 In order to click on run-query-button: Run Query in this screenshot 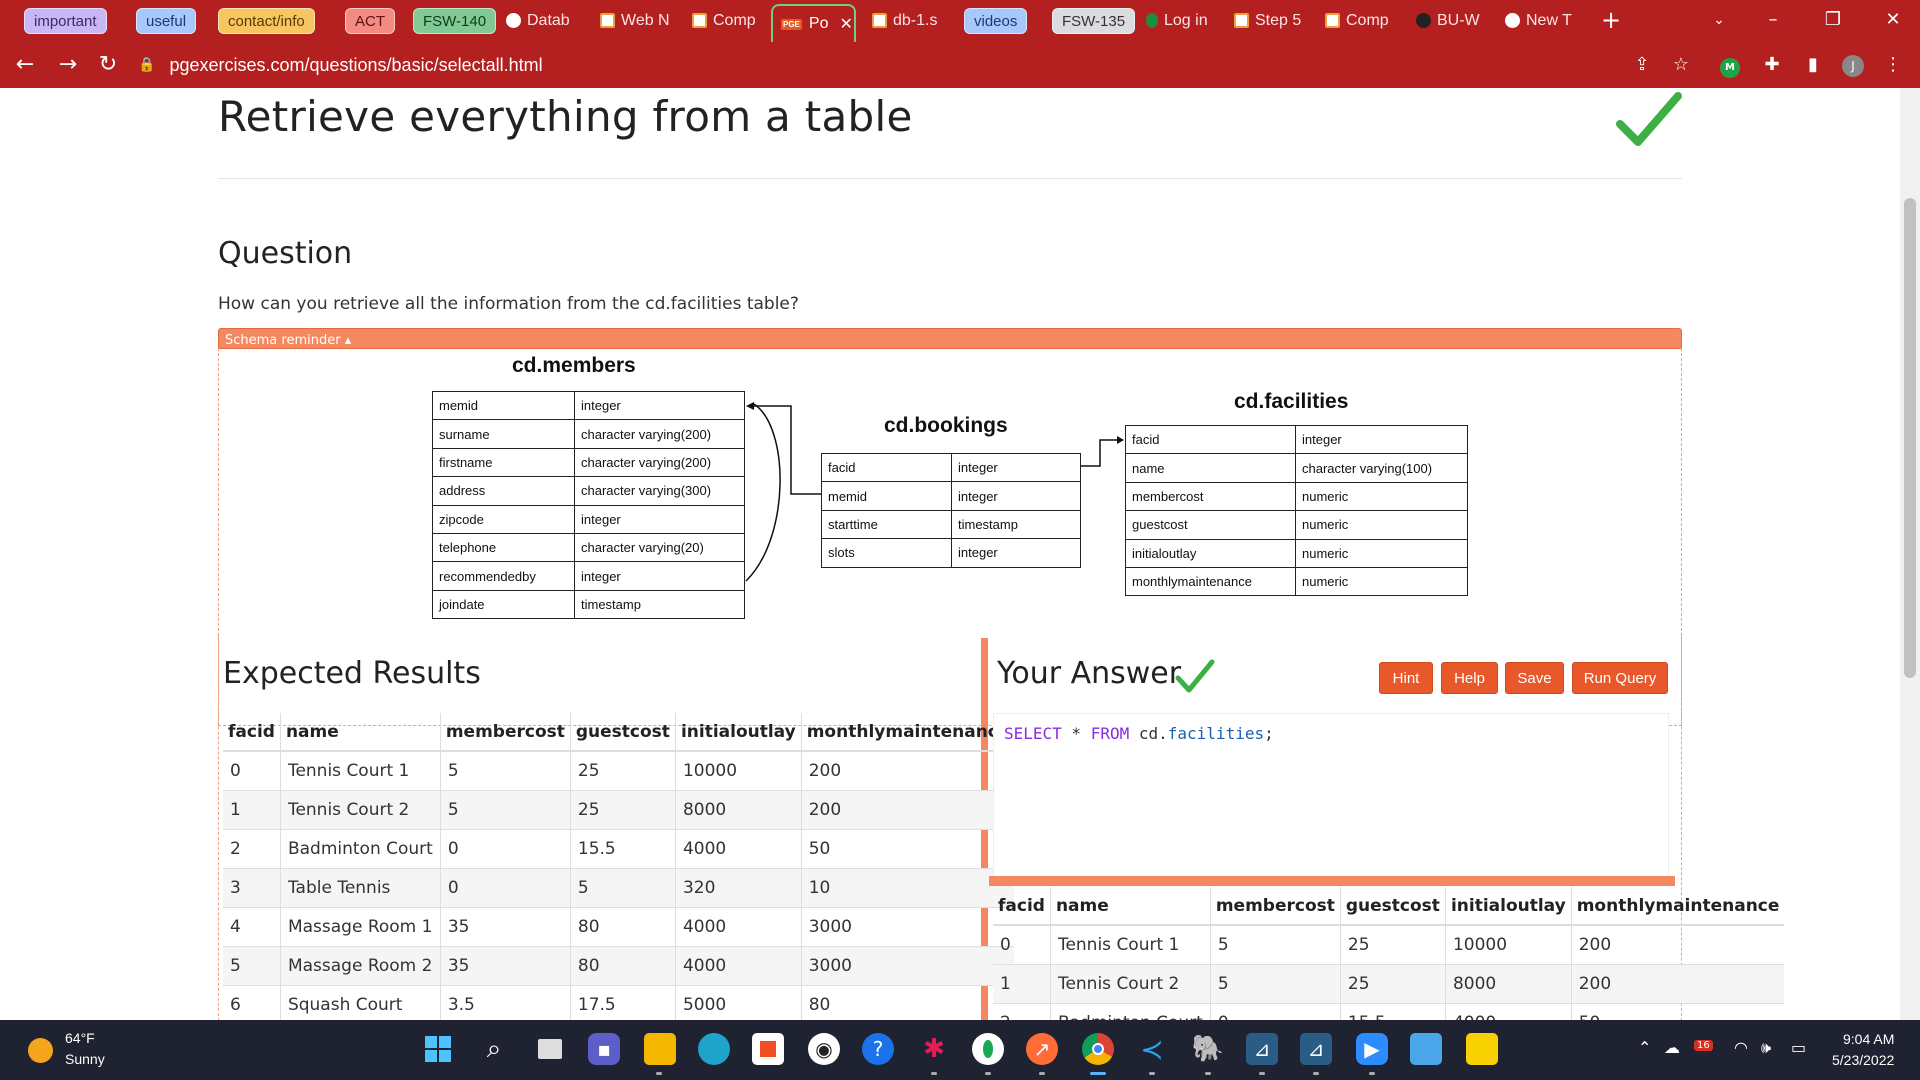, I will do `click(1620, 678)`.